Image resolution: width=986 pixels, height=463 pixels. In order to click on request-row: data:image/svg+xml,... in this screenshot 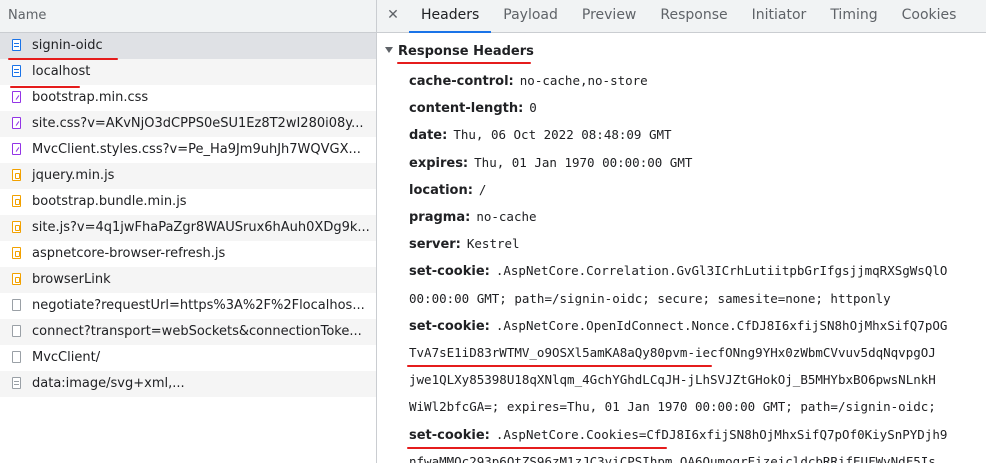, I will do `click(188, 384)`.